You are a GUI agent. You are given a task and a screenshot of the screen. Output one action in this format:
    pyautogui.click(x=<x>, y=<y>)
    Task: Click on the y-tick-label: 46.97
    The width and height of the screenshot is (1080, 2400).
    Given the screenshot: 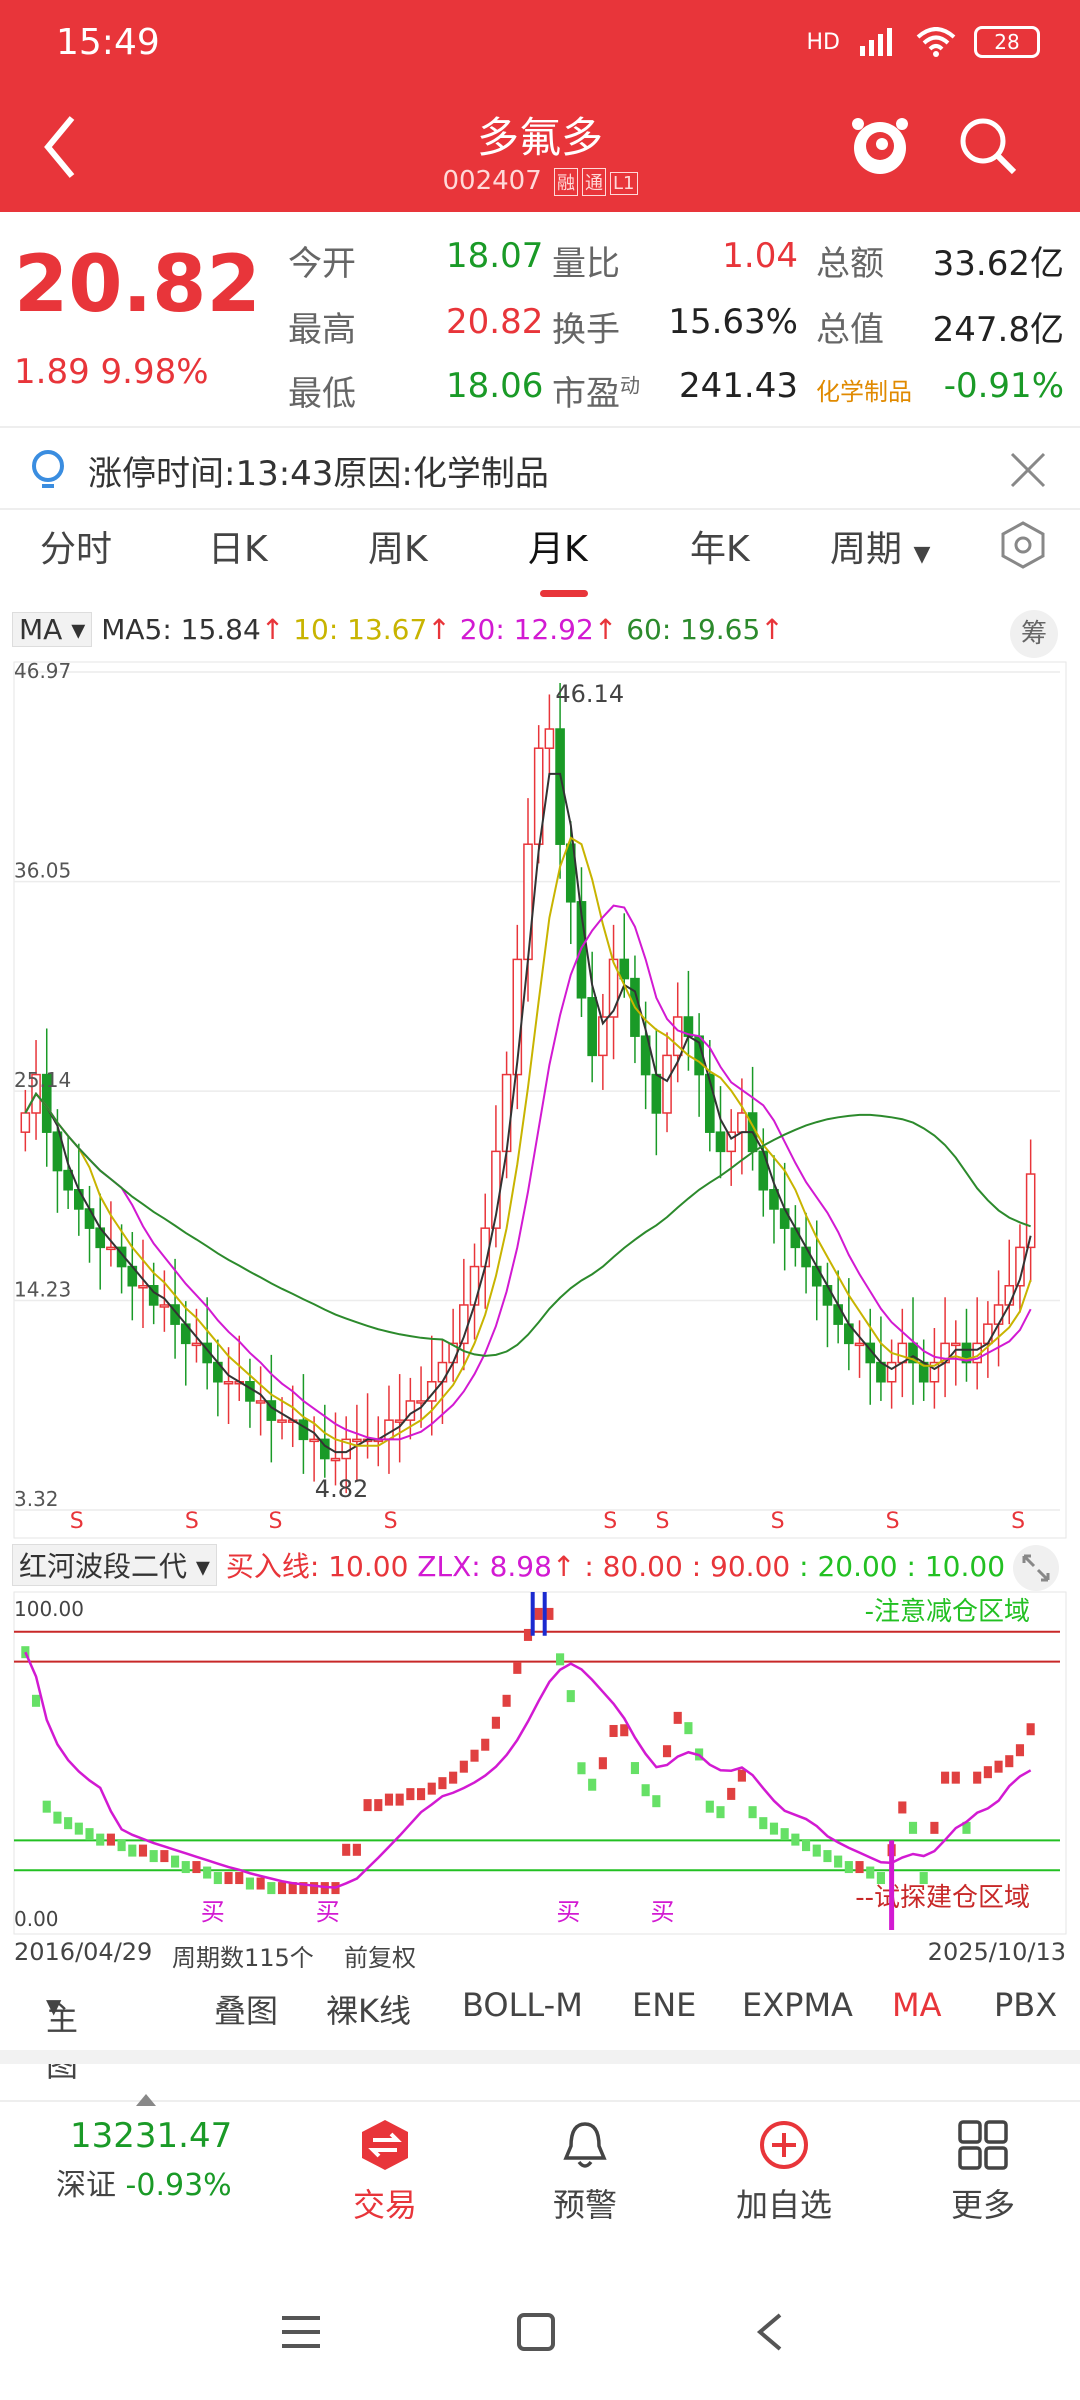 What is the action you would take?
    pyautogui.click(x=42, y=671)
    